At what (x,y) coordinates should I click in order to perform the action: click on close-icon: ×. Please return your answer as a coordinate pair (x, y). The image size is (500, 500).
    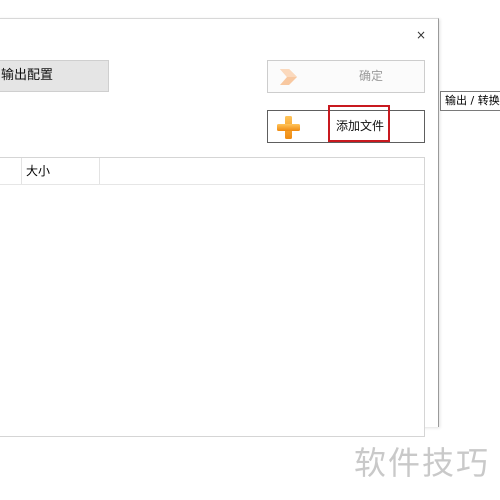
    Looking at the image, I should click on (421, 35).